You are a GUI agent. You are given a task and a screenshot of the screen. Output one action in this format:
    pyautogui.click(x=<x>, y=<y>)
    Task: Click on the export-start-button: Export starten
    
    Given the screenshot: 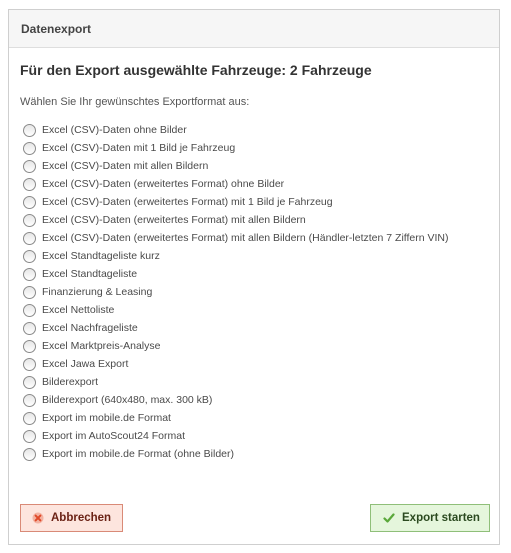 What is the action you would take?
    pyautogui.click(x=430, y=518)
    